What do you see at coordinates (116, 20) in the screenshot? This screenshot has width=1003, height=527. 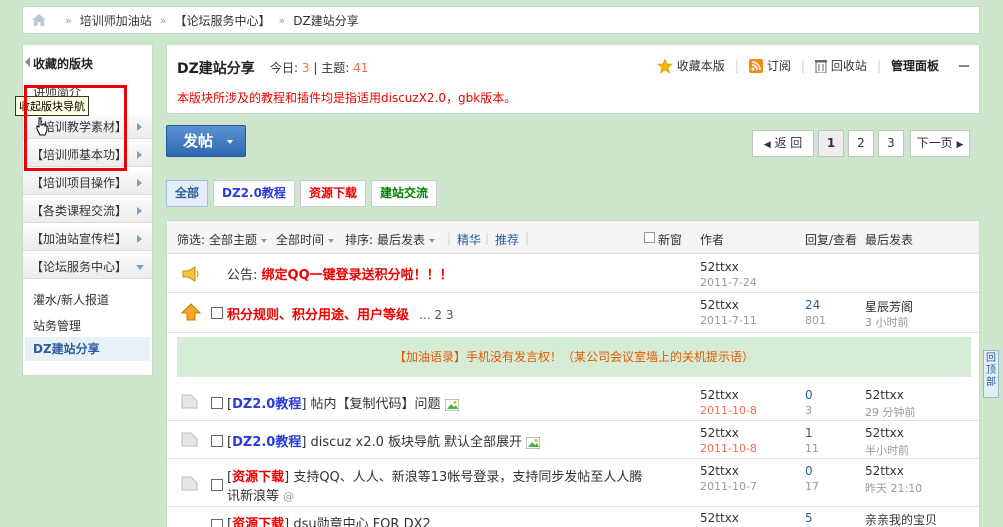 I see `breadcrumb-item-site: 培训师加油站` at bounding box center [116, 20].